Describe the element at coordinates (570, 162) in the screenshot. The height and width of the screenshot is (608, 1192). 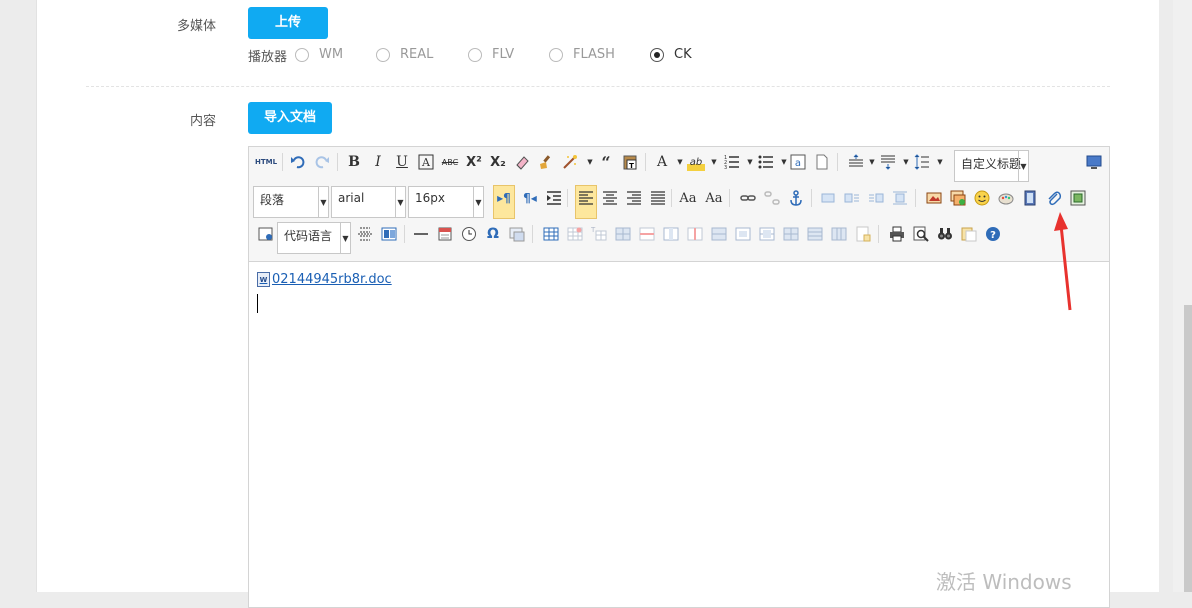
I see `auto-typeset-icon` at that location.